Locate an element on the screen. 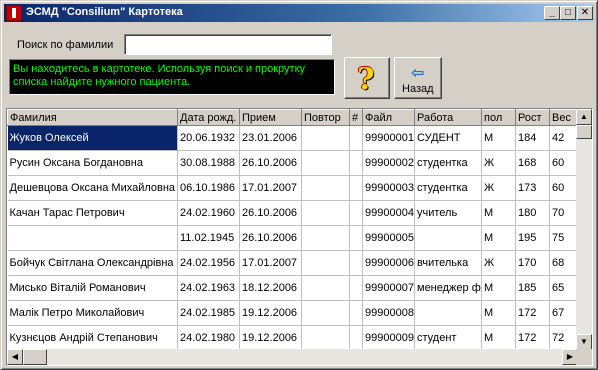 This screenshot has width=598, height=370. cell-job: студент is located at coordinates (448, 338).